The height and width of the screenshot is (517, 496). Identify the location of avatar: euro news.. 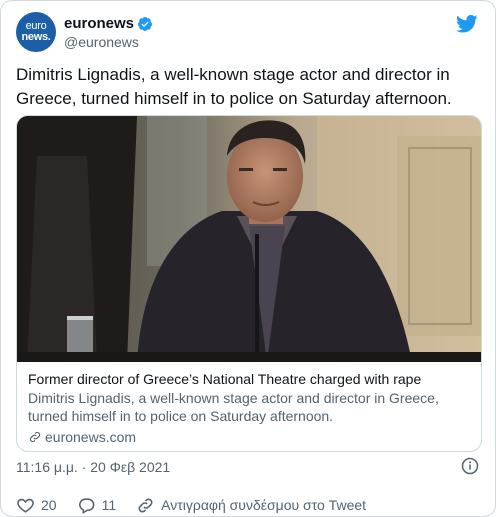
(36, 32).